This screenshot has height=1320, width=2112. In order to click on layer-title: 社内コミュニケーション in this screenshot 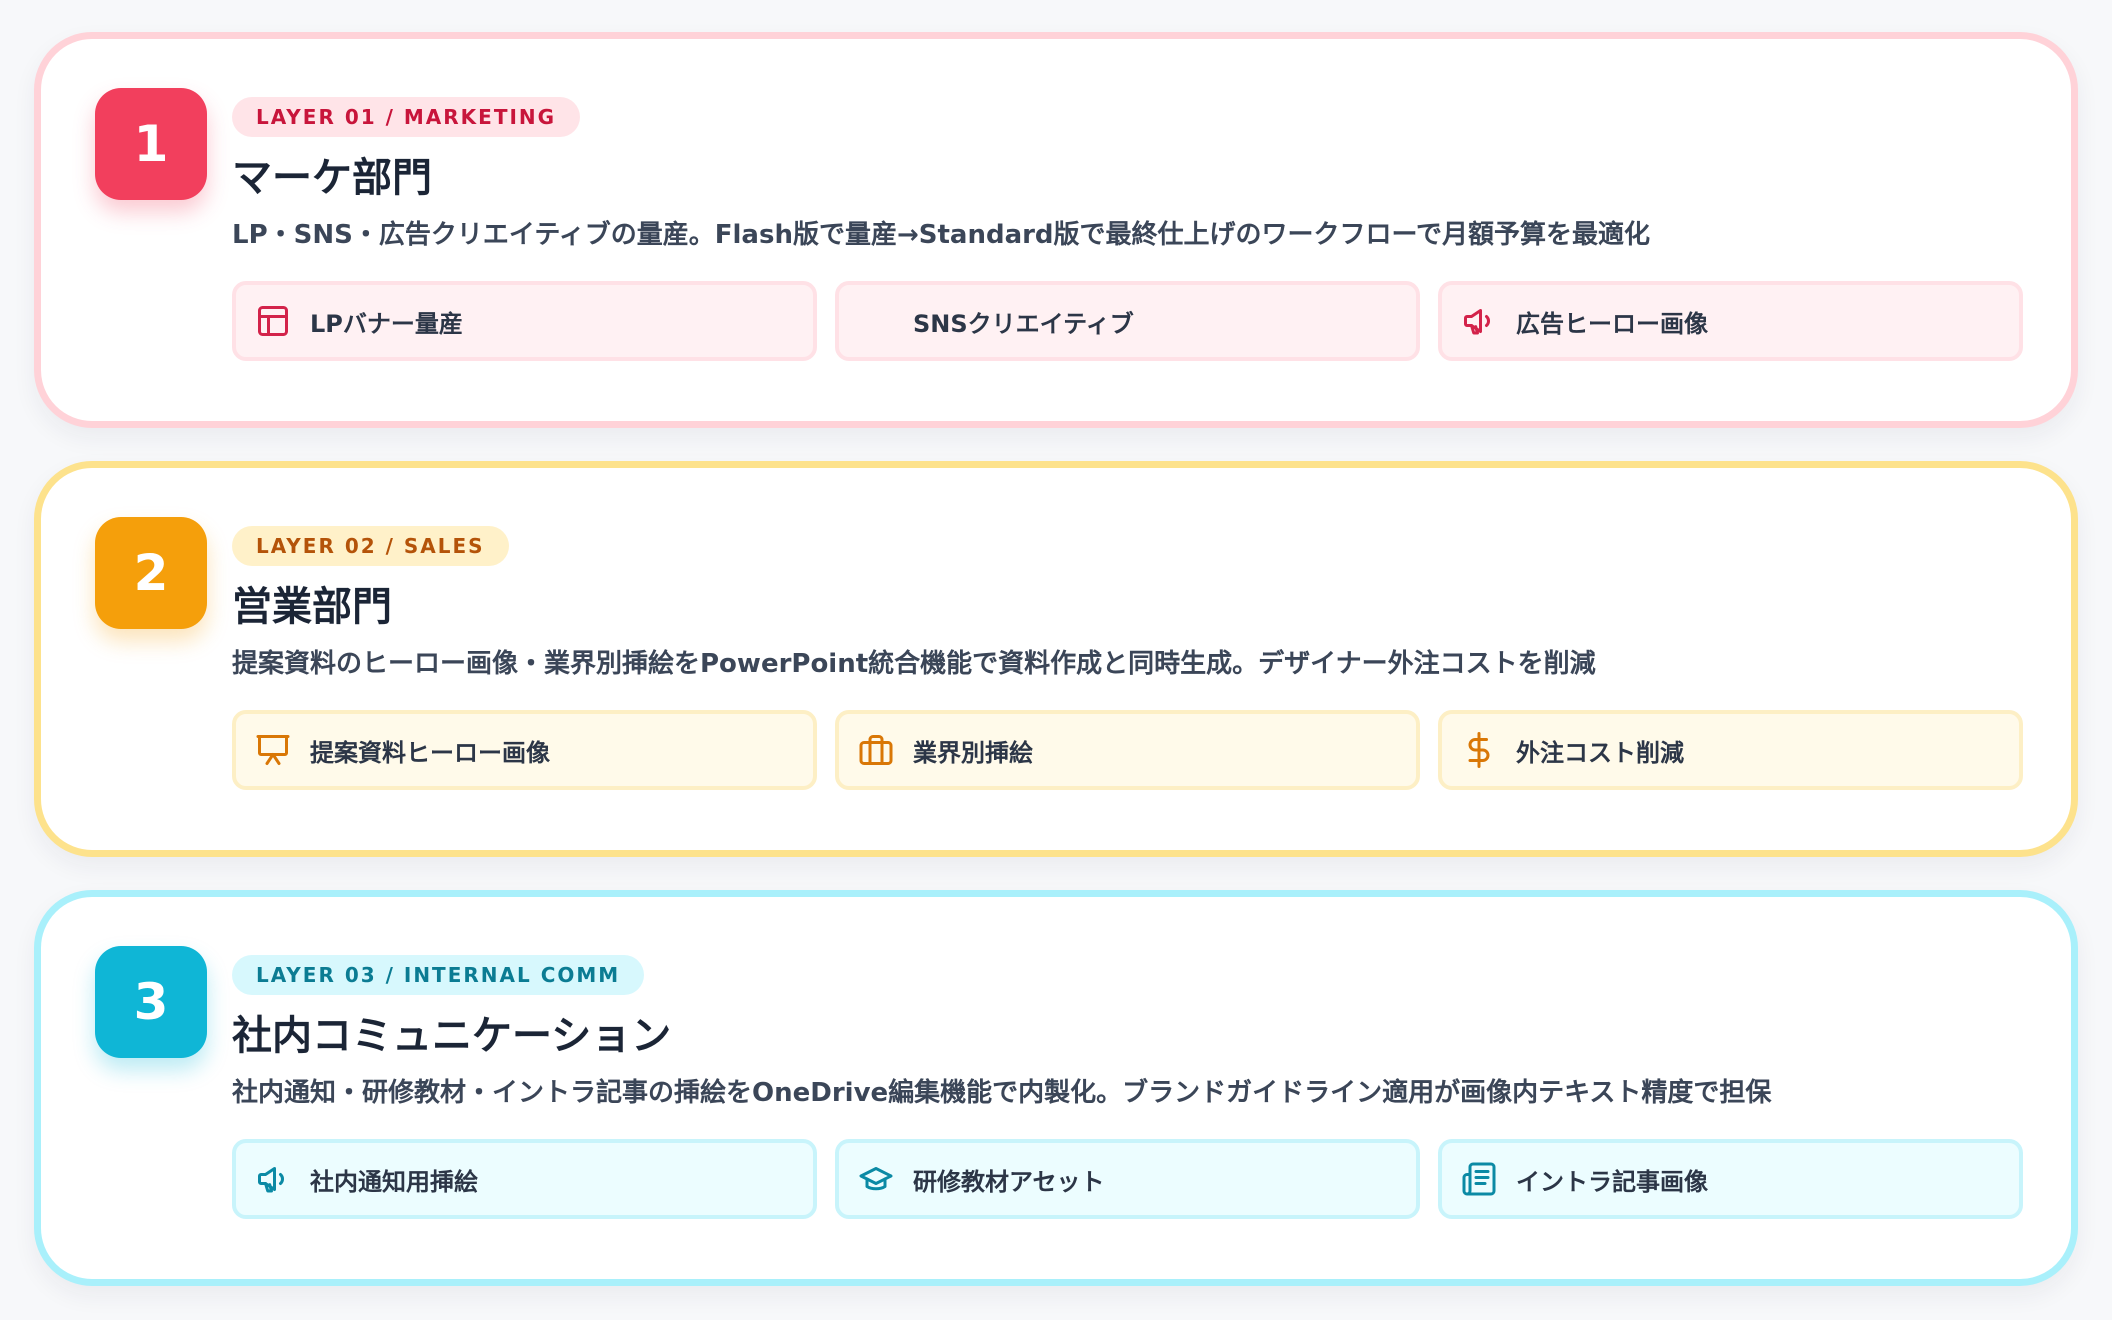, I will do `click(452, 1036)`.